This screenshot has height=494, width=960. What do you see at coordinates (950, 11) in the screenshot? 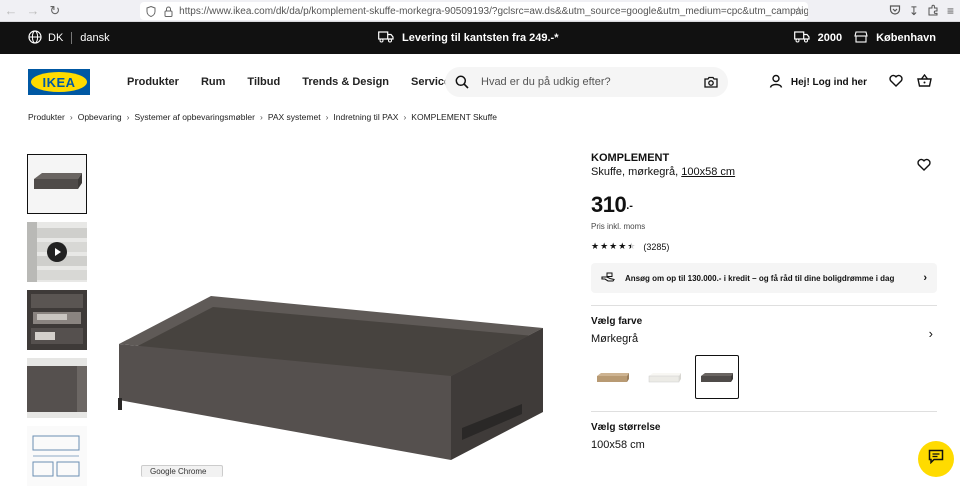
I see `menu-icon: ≡` at bounding box center [950, 11].